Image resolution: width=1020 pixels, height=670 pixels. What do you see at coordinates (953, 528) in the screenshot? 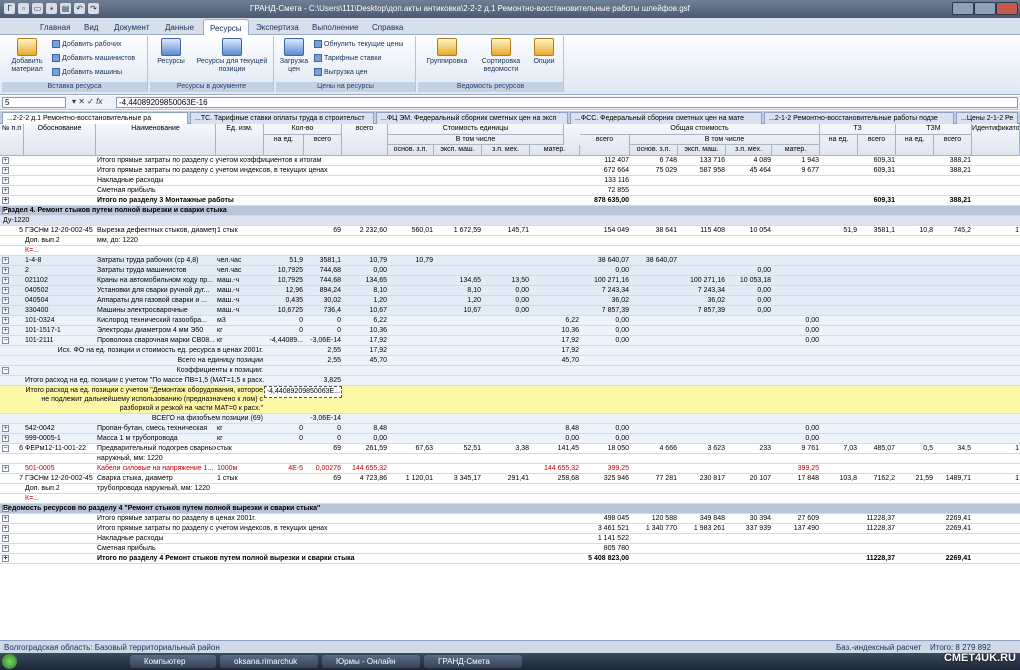
I see `cell-tzmt: 2269,41` at bounding box center [953, 528].